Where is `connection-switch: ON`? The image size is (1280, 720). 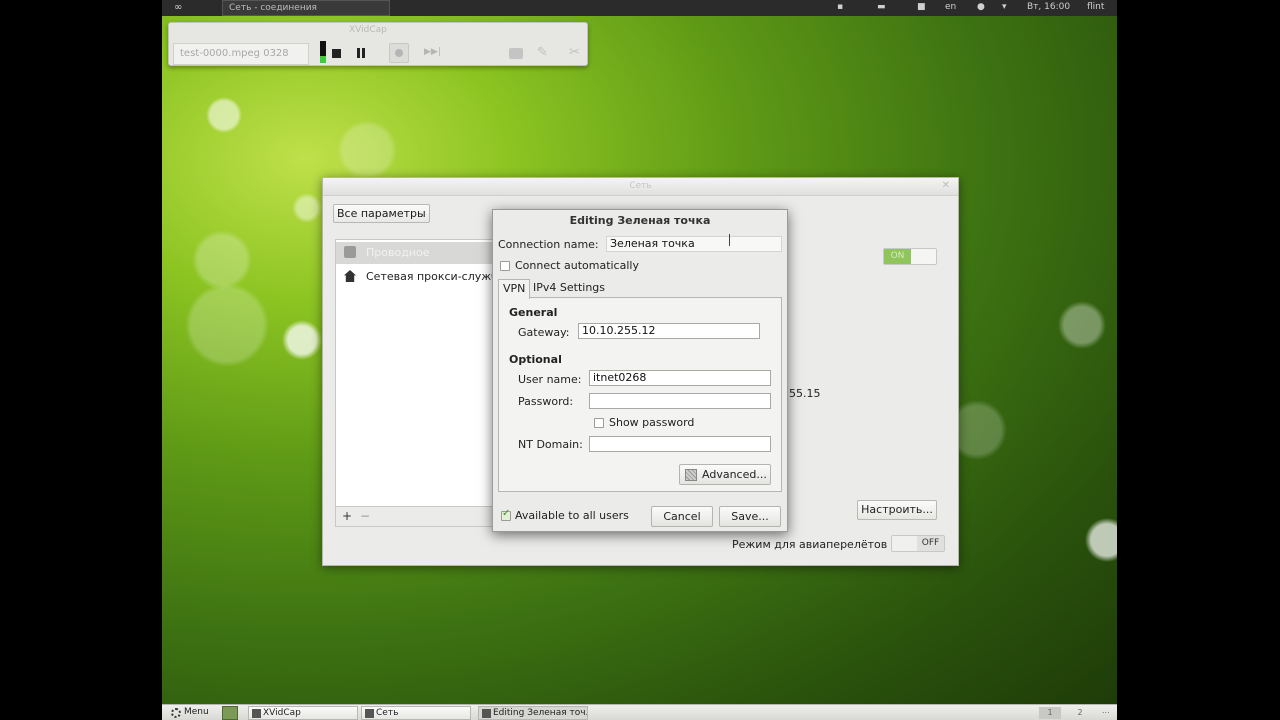 connection-switch: ON is located at coordinates (910, 256).